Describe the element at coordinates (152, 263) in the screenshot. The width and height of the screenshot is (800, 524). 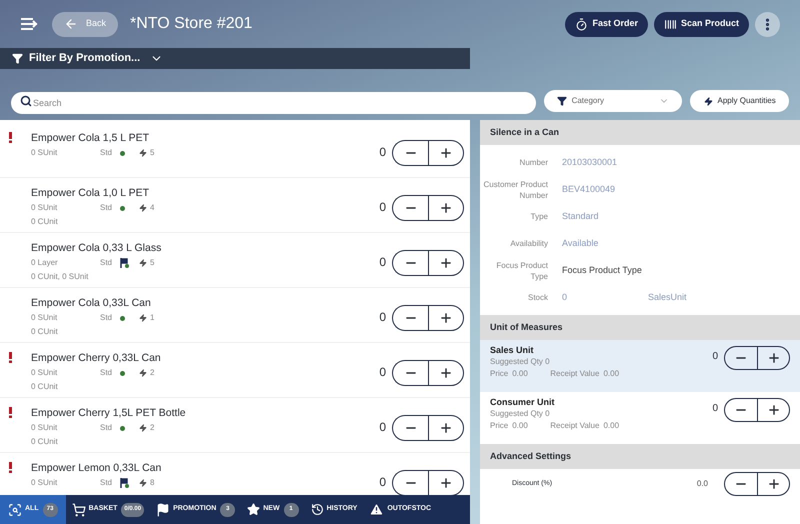
I see `promotion-count: 5` at that location.